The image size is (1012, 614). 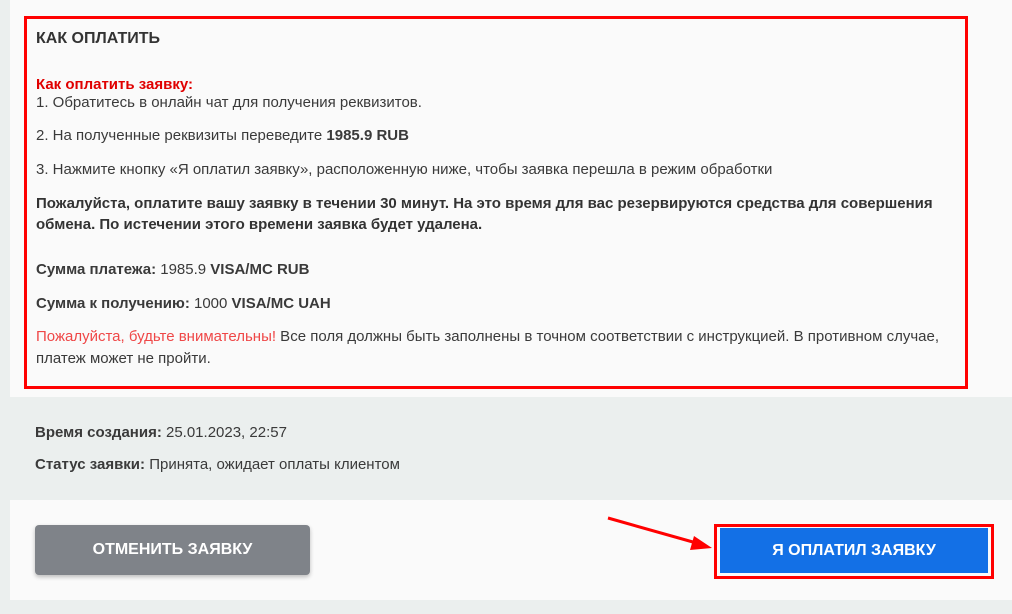 I want to click on step-2-text: 2. На полученные реквизиты переведите, so click(x=181, y=135).